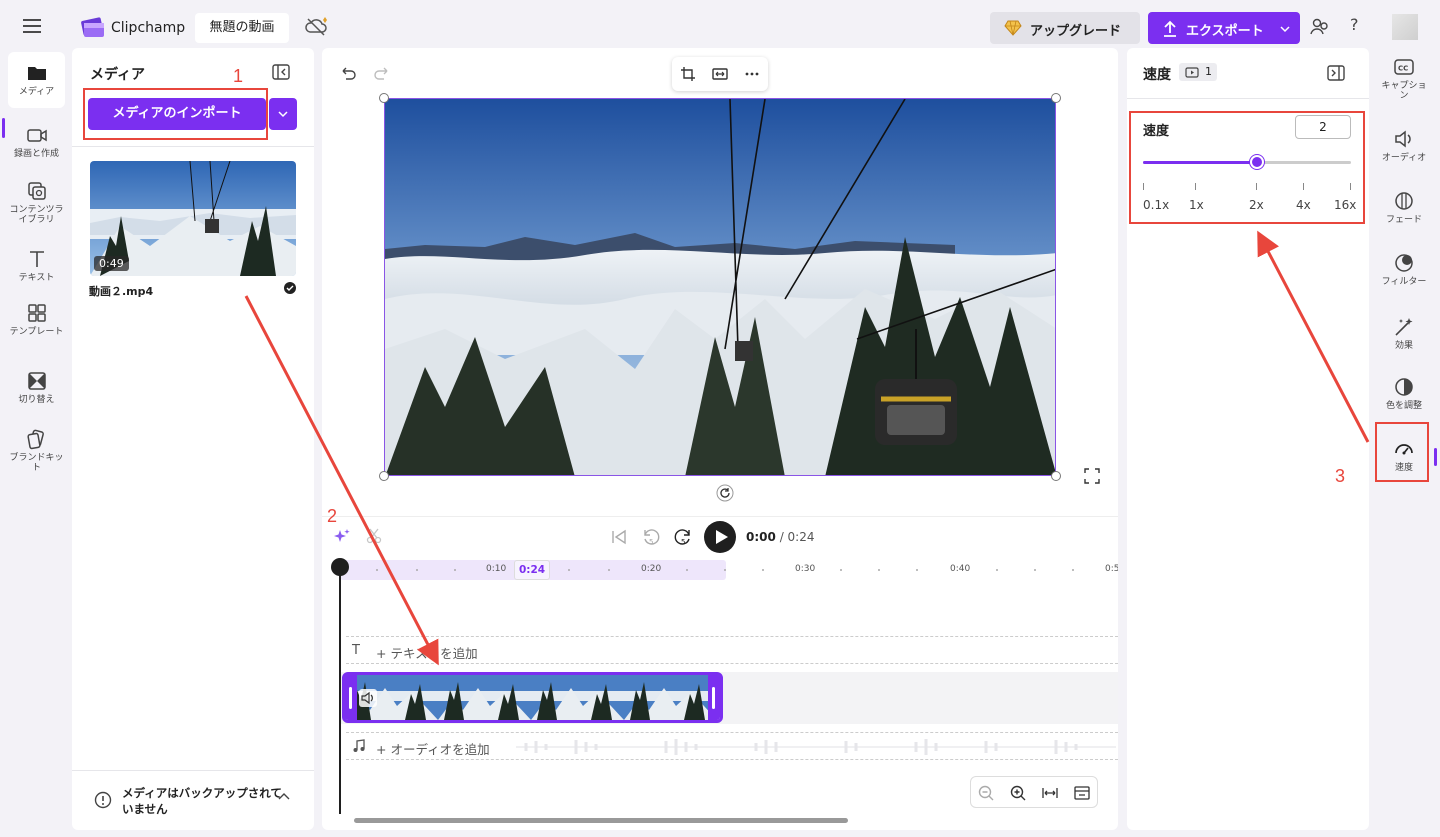 The width and height of the screenshot is (1440, 837). I want to click on diamond-icon, so click(1013, 28).